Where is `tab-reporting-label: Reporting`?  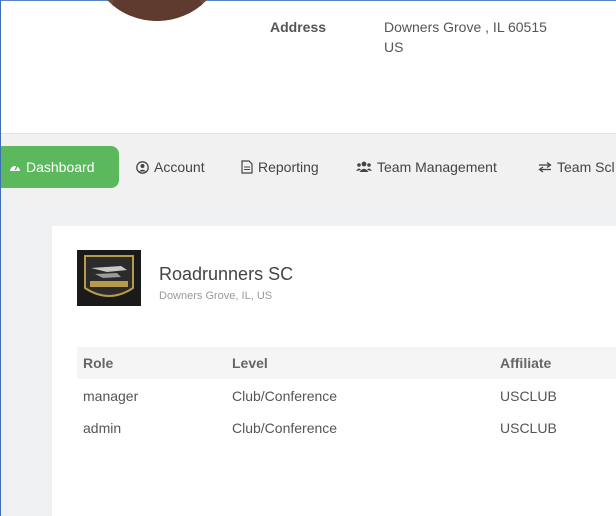 tab-reporting-label: Reporting is located at coordinates (288, 167).